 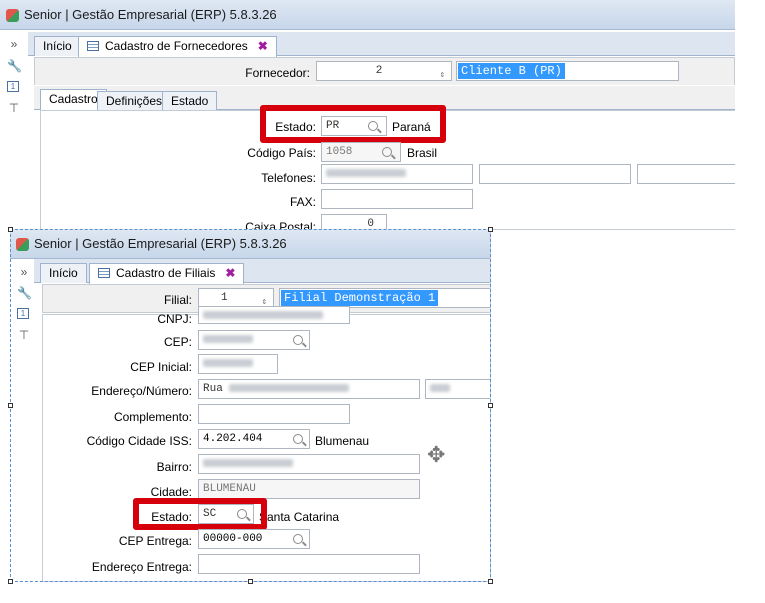 I want to click on tab-cadastro-fornecedores: Cadastro de Fornecedores ✖, so click(x=177, y=46).